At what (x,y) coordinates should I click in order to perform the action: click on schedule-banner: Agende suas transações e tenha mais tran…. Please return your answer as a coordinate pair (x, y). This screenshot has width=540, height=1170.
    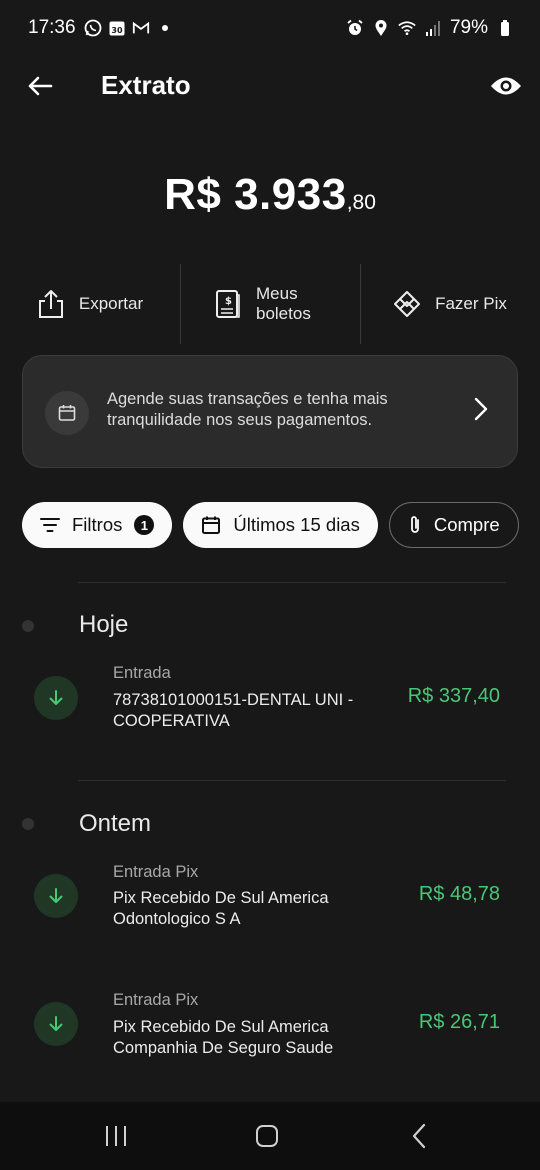
    Looking at the image, I should click on (270, 411).